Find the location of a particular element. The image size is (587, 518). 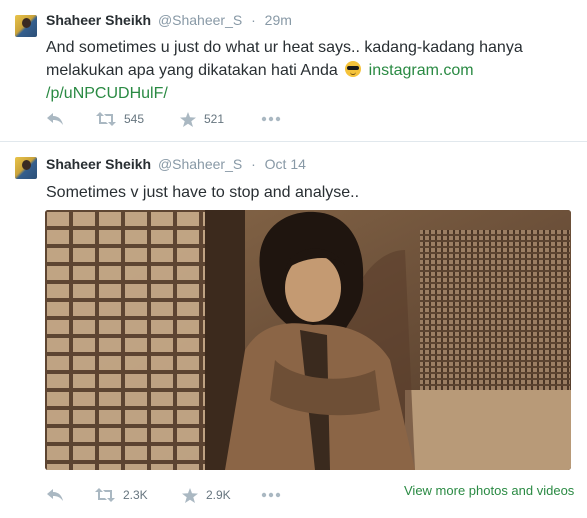

retweet-button: 545 is located at coordinates (120, 119).